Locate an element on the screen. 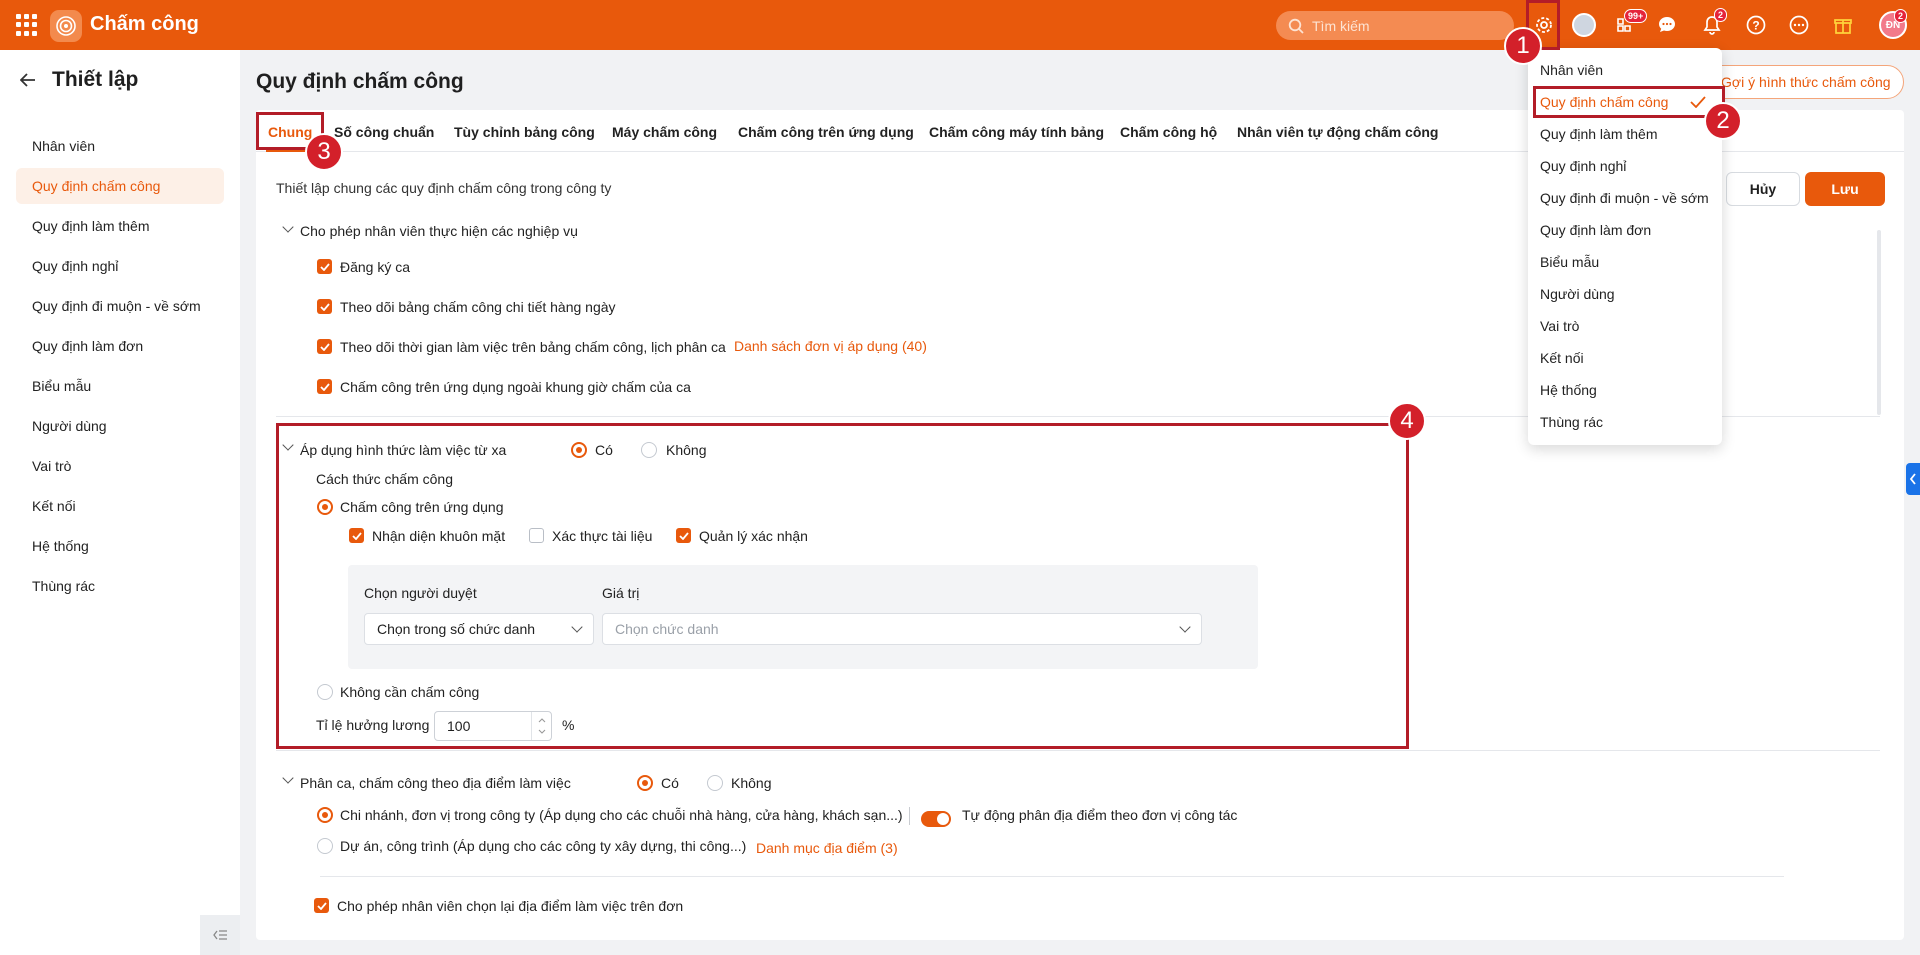 This screenshot has height=955, width=1920. link-danh-muc-dia-diem: Danh mục địa điểm (3) is located at coordinates (827, 848).